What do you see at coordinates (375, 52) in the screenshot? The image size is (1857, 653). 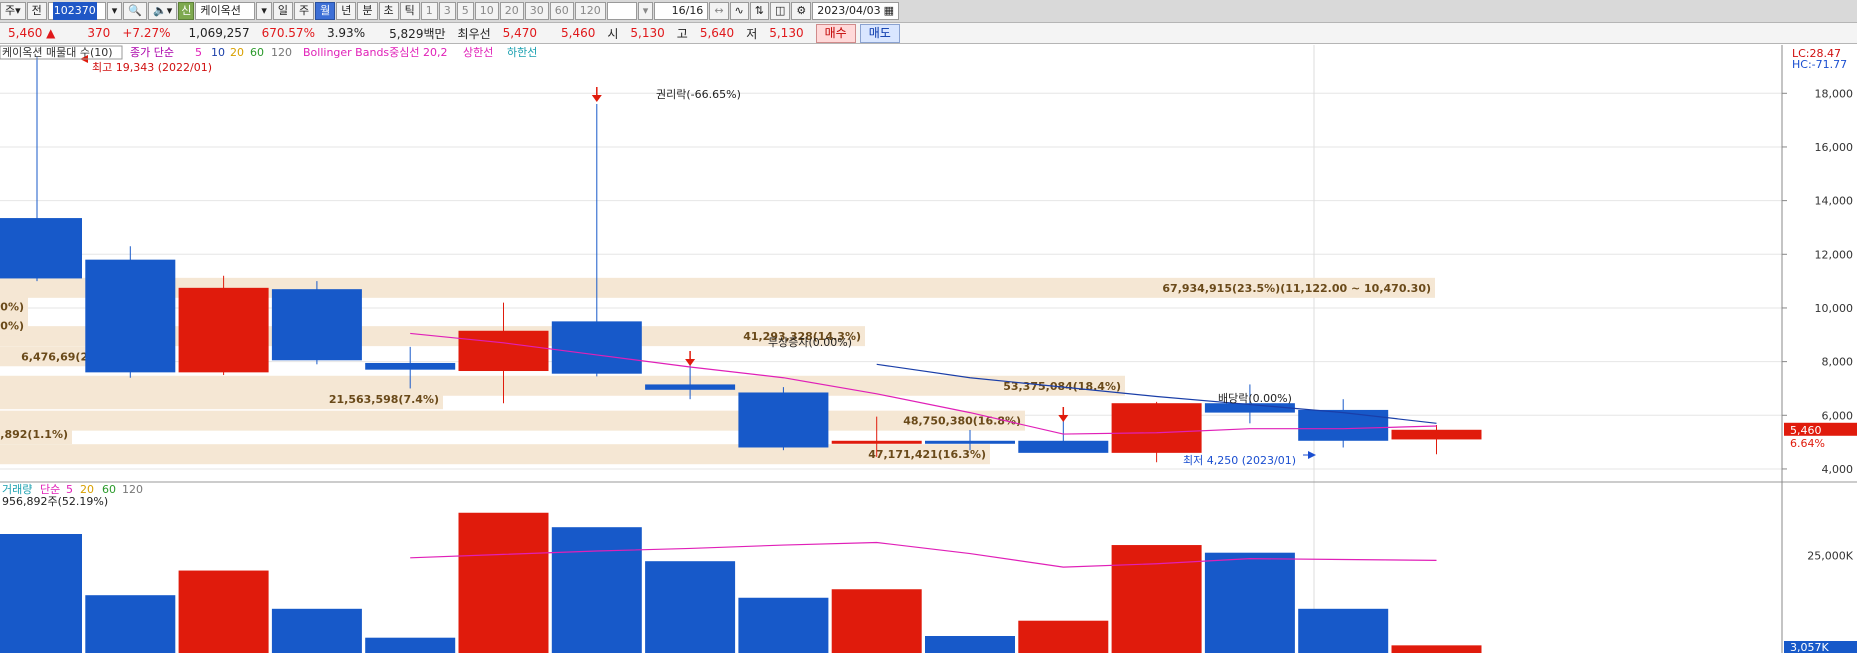 I see `legend-bb: Bollinger Bands중심선 20,2` at bounding box center [375, 52].